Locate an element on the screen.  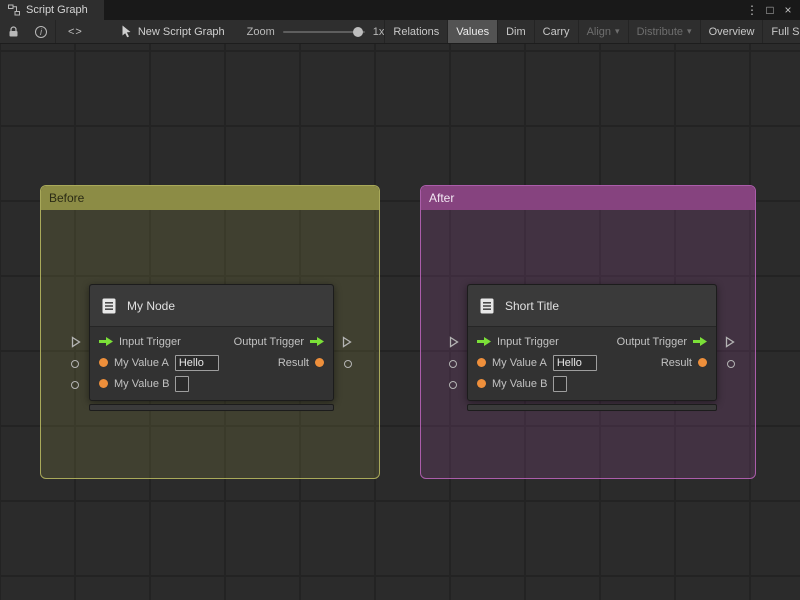
group-title: Before is located at coordinates (67, 198).